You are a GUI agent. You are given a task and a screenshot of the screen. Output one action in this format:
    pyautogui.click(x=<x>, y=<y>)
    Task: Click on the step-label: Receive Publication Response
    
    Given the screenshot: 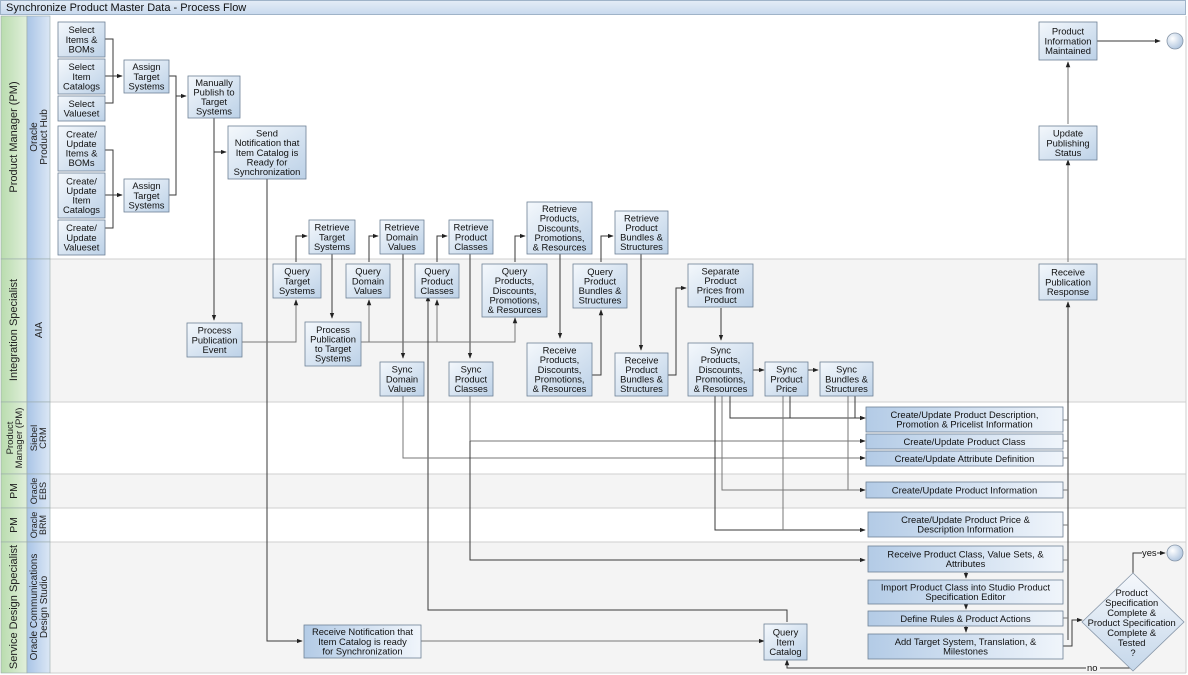 What is the action you would take?
    pyautogui.click(x=1068, y=282)
    